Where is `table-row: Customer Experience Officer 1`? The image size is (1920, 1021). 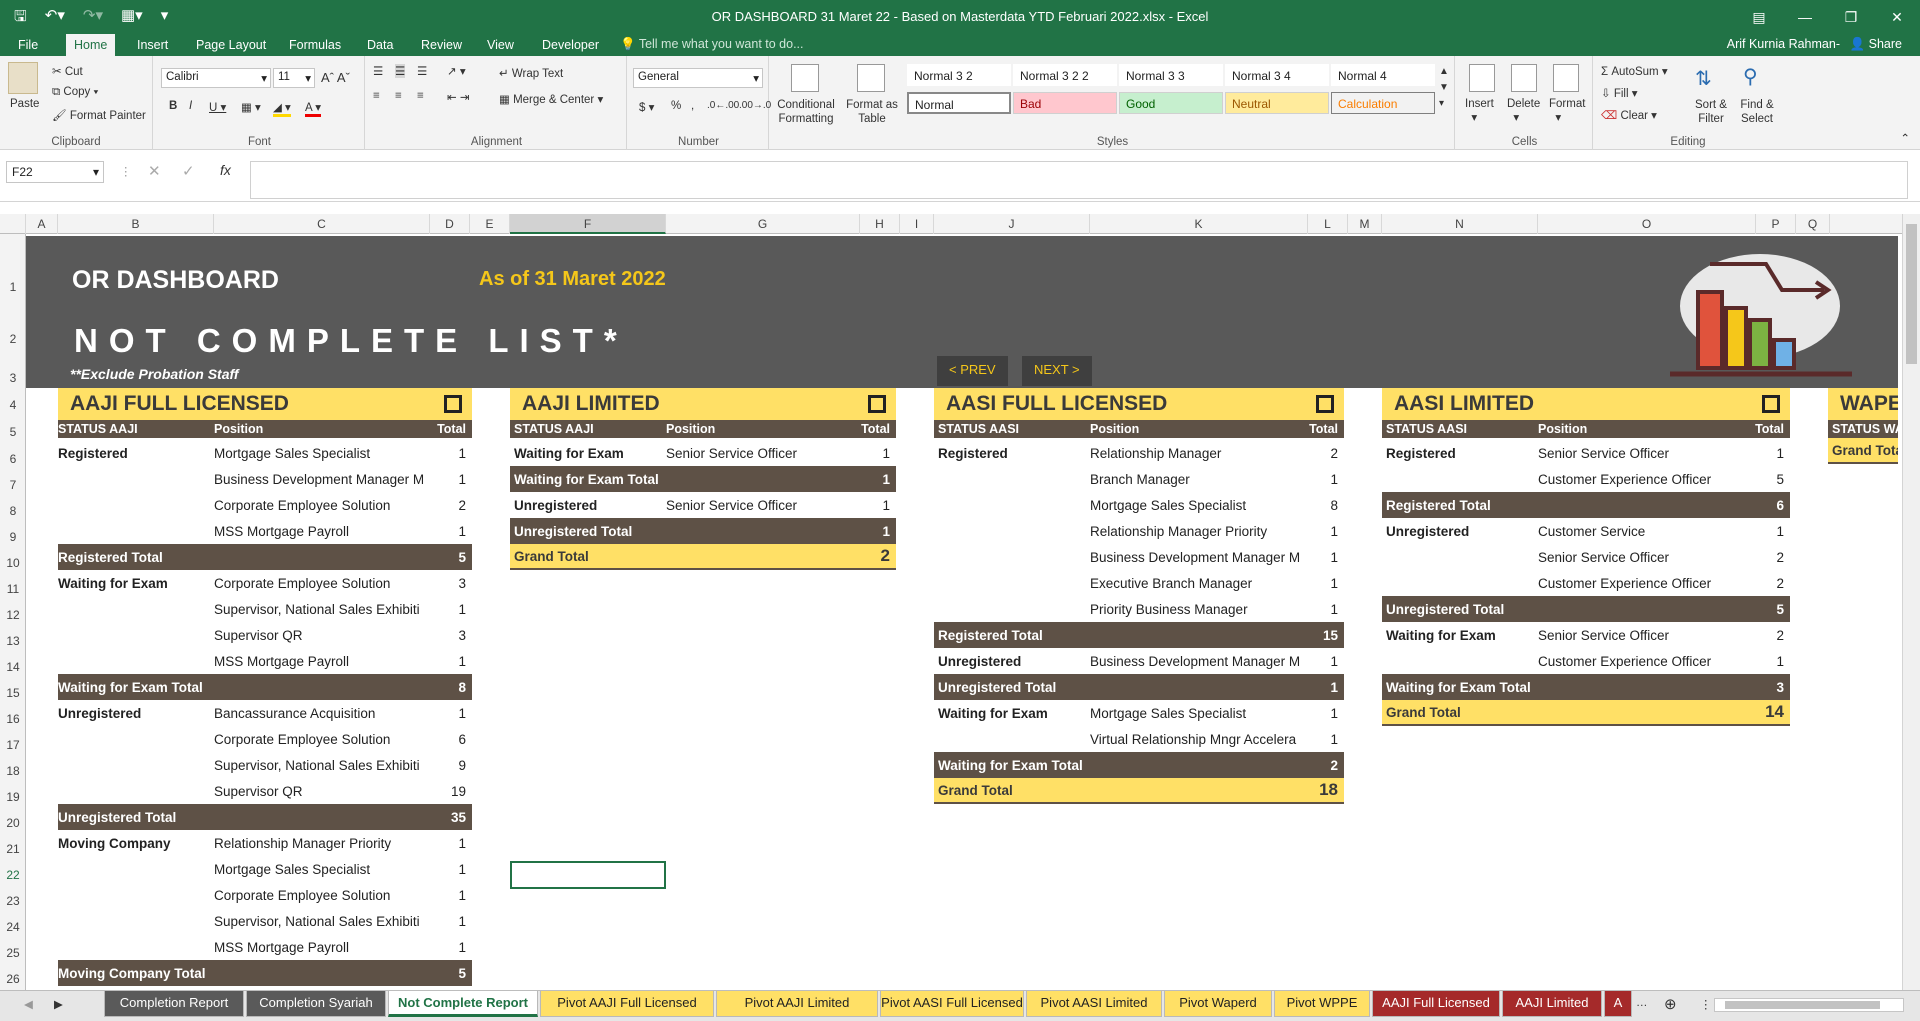
table-row: Customer Experience Officer 1 is located at coordinates (1586, 661).